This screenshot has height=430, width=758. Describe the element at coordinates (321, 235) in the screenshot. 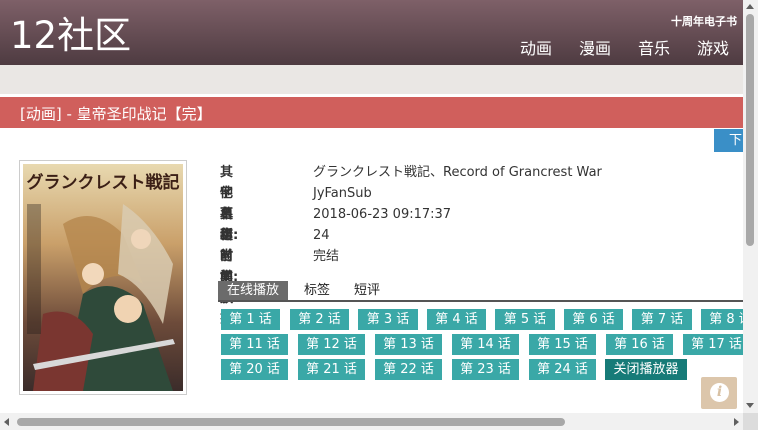

I see `info-value: 24` at that location.